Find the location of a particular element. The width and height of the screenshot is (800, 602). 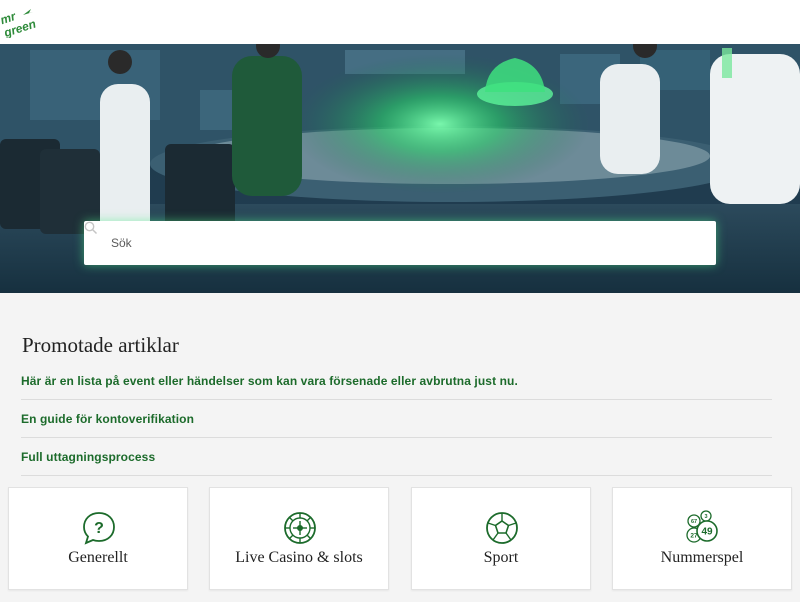

ball-number: 27 is located at coordinates (694, 536).